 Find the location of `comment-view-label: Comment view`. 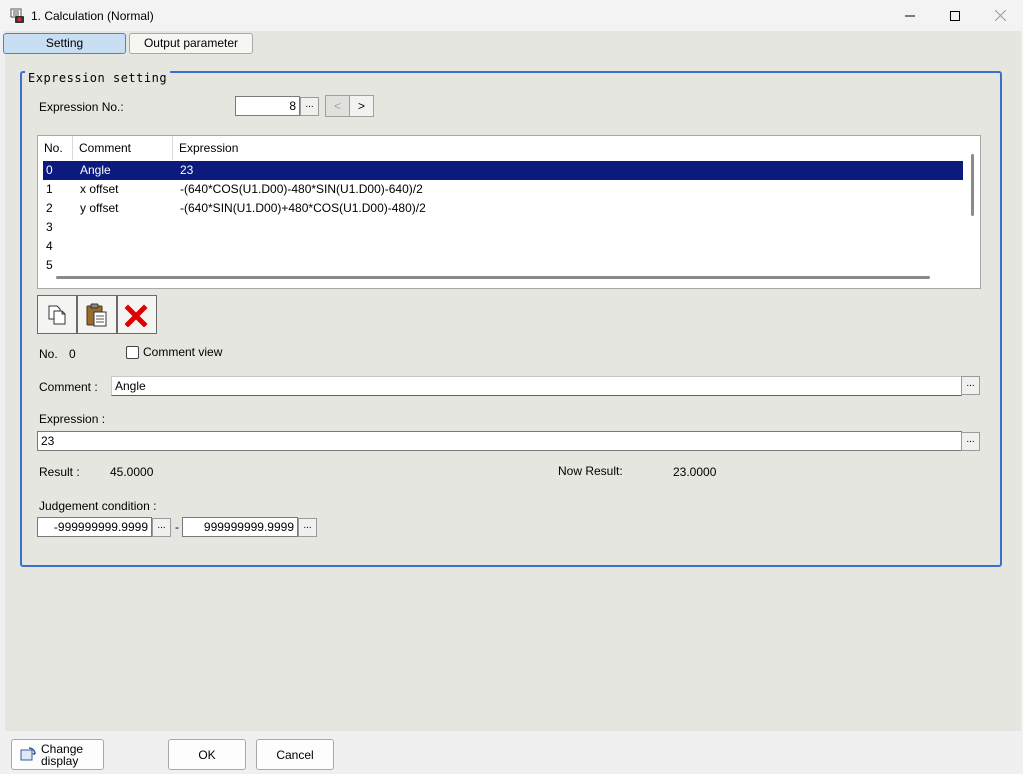

comment-view-label: Comment view is located at coordinates (182, 352).